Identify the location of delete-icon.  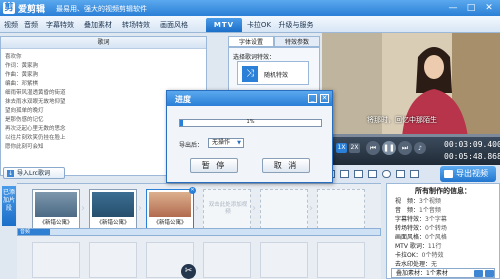
(400, 174).